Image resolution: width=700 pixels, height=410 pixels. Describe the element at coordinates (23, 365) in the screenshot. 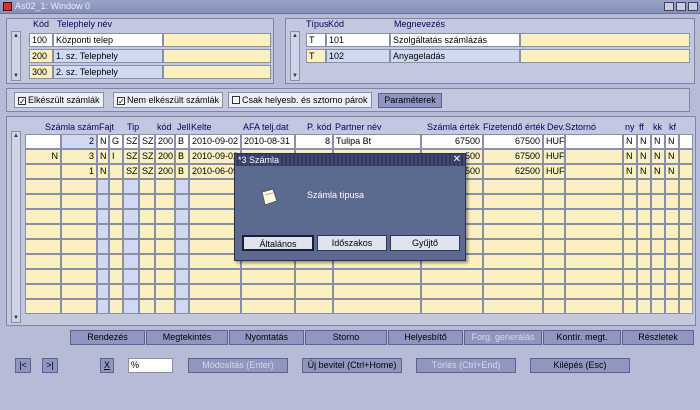

I see `first-record-button: |<` at that location.